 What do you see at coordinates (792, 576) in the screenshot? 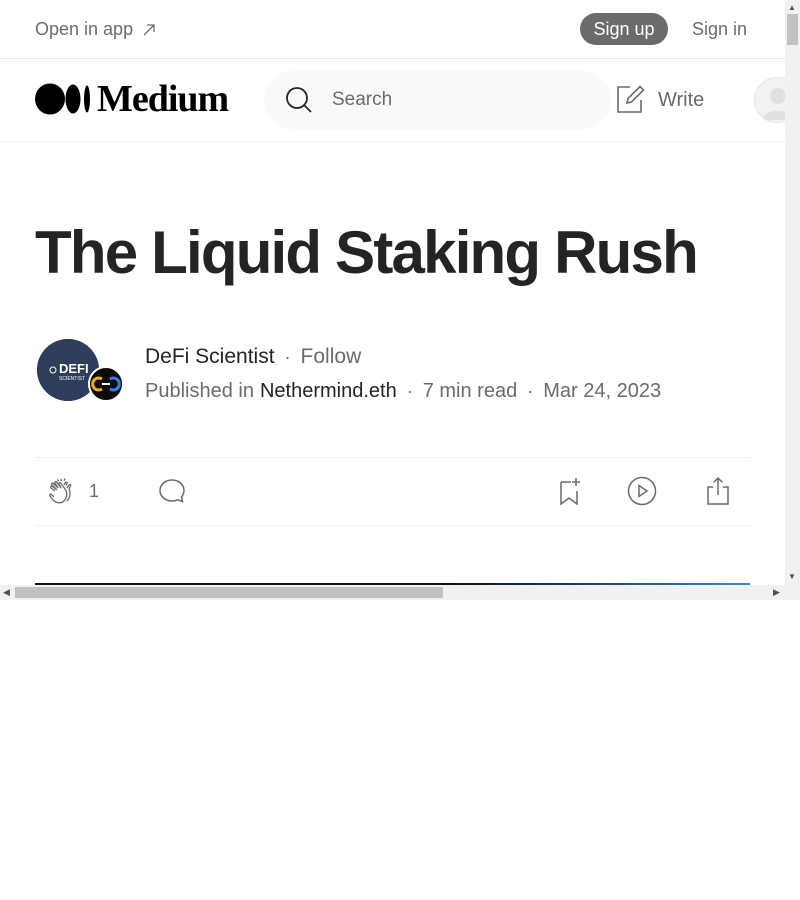
I see `scroll-down-arrow-icon: ▼` at bounding box center [792, 576].